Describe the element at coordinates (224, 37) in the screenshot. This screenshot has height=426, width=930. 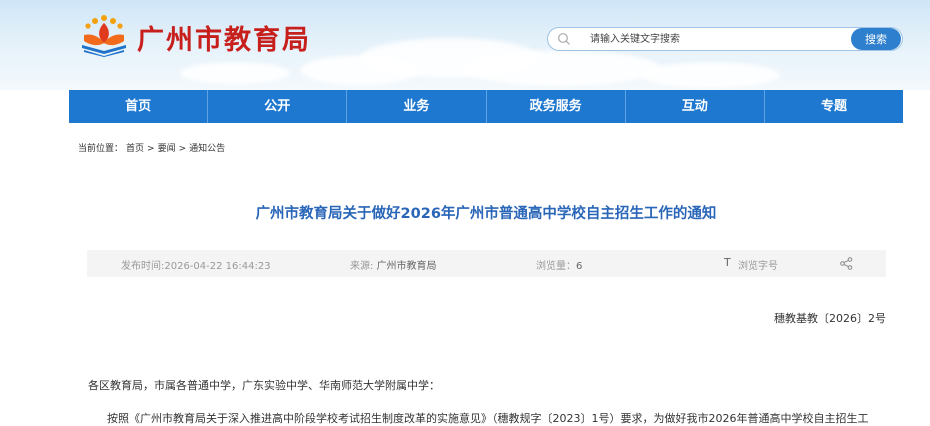
I see `site-title: 广州市教育局` at that location.